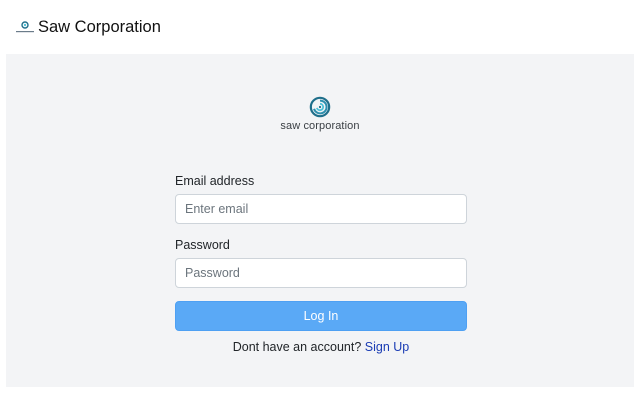 The image size is (640, 400). I want to click on email-label: Email address, so click(215, 181).